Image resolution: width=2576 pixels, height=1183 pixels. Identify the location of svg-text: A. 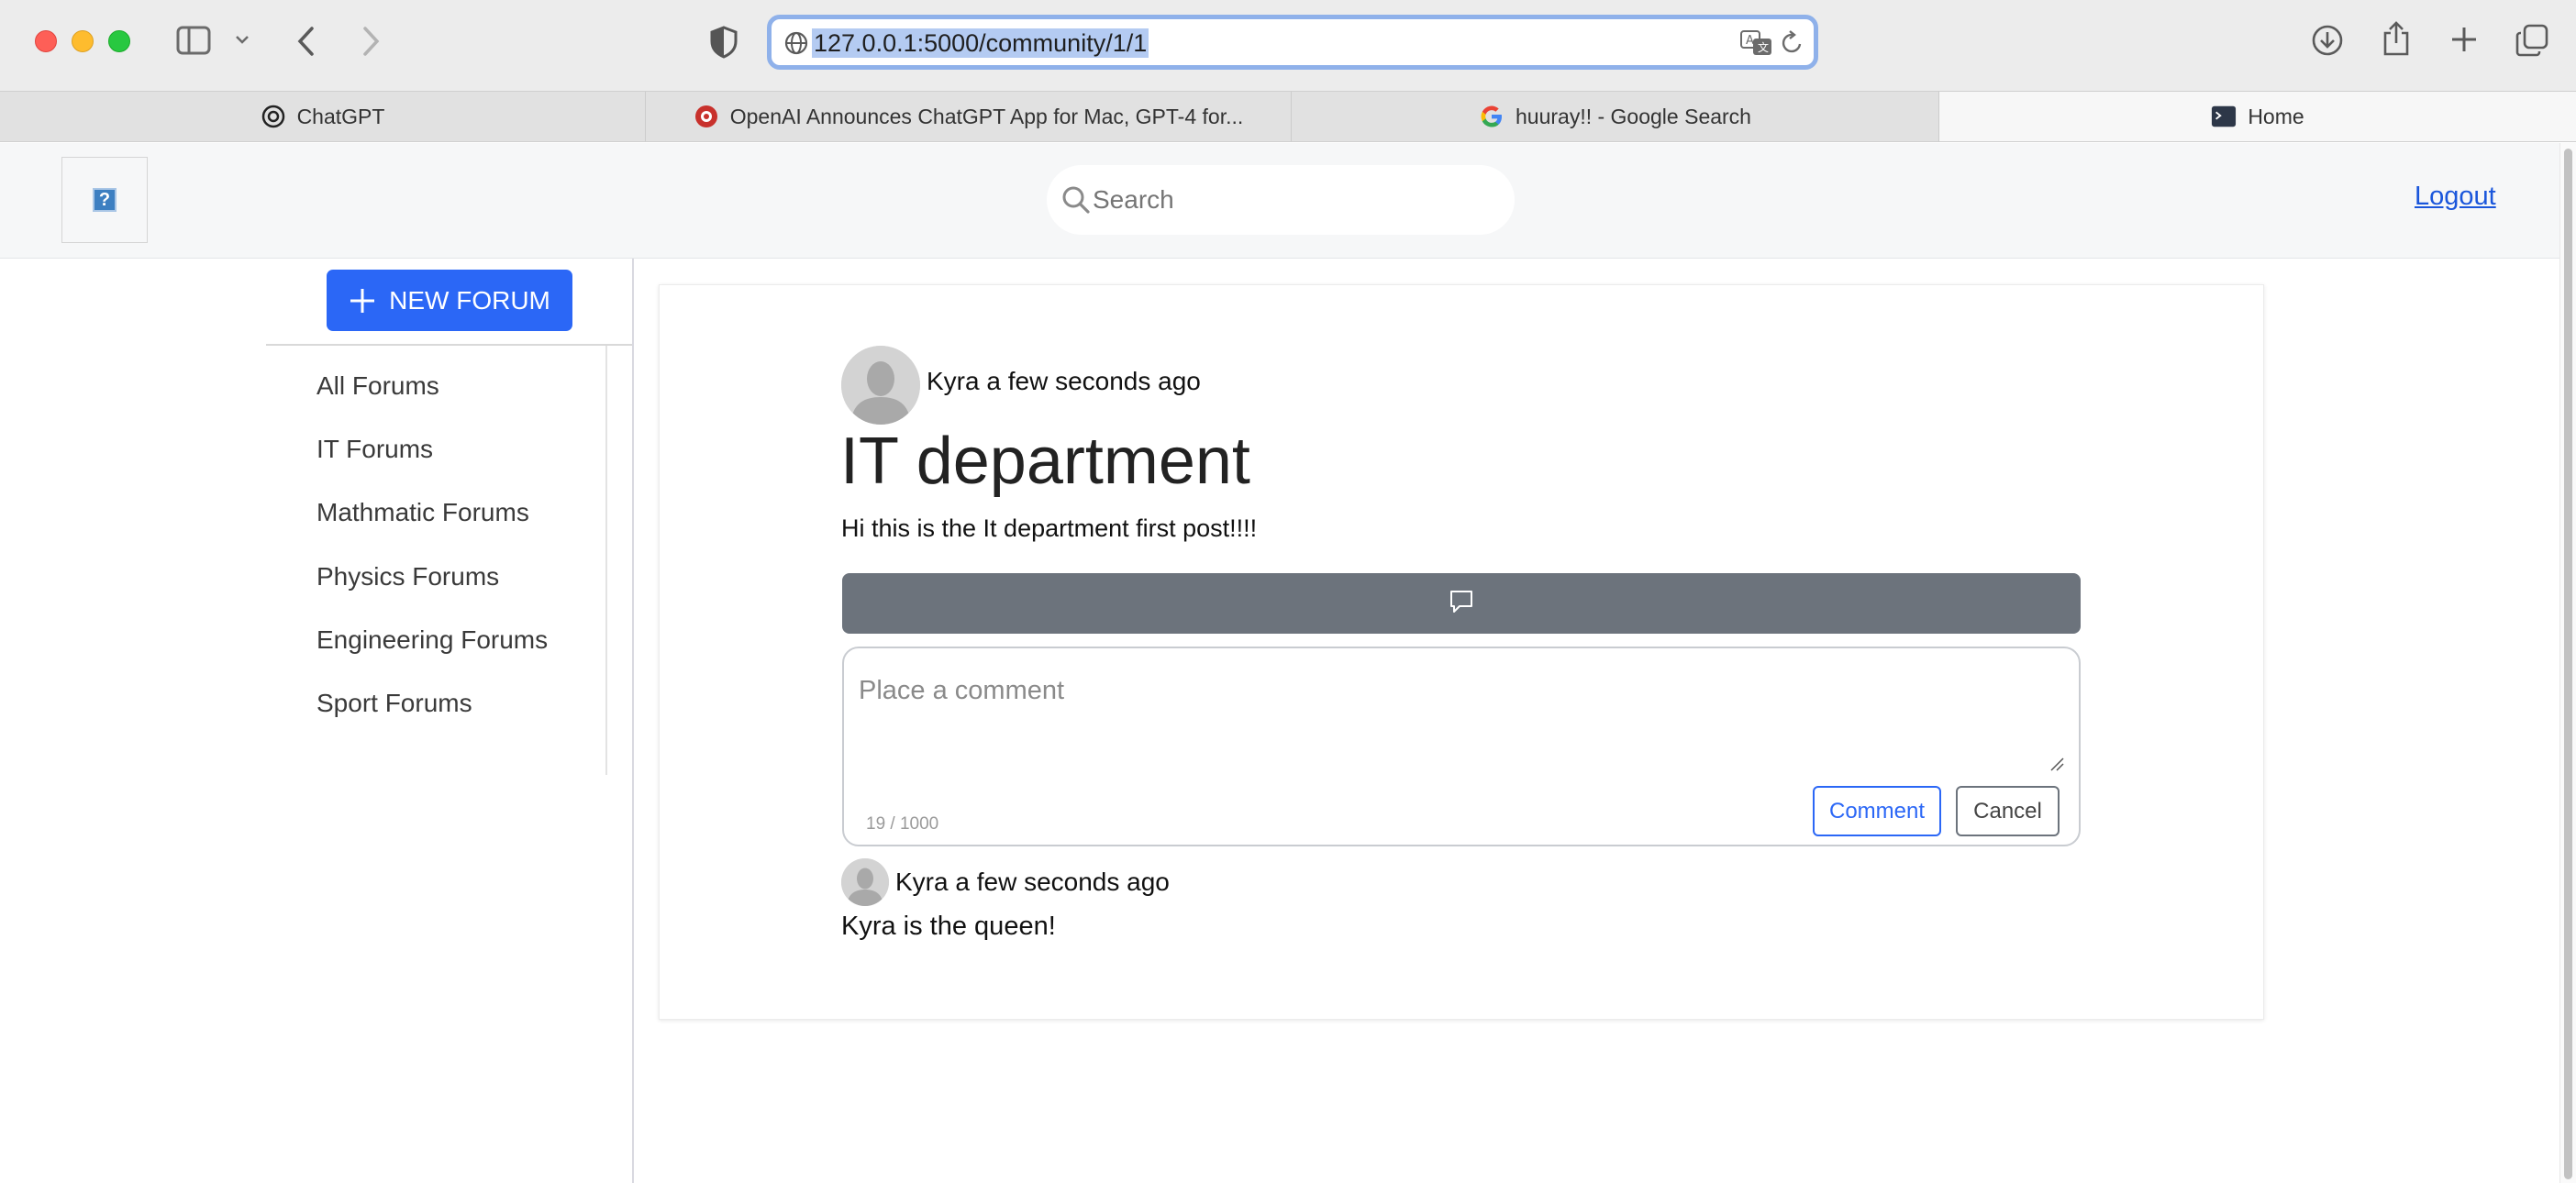
(1750, 41).